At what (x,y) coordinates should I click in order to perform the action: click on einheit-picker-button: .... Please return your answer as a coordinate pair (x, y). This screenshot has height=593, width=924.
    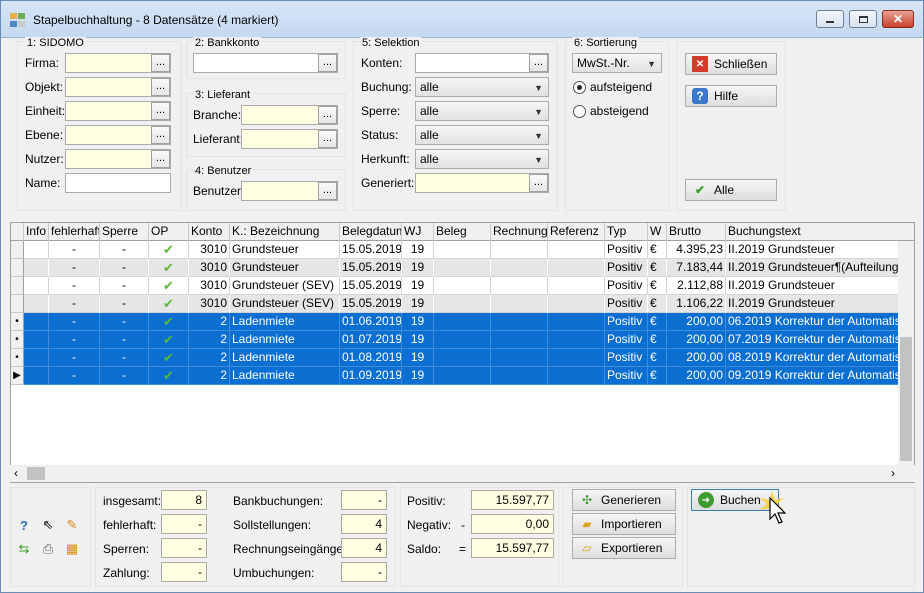
    Looking at the image, I should click on (160, 111).